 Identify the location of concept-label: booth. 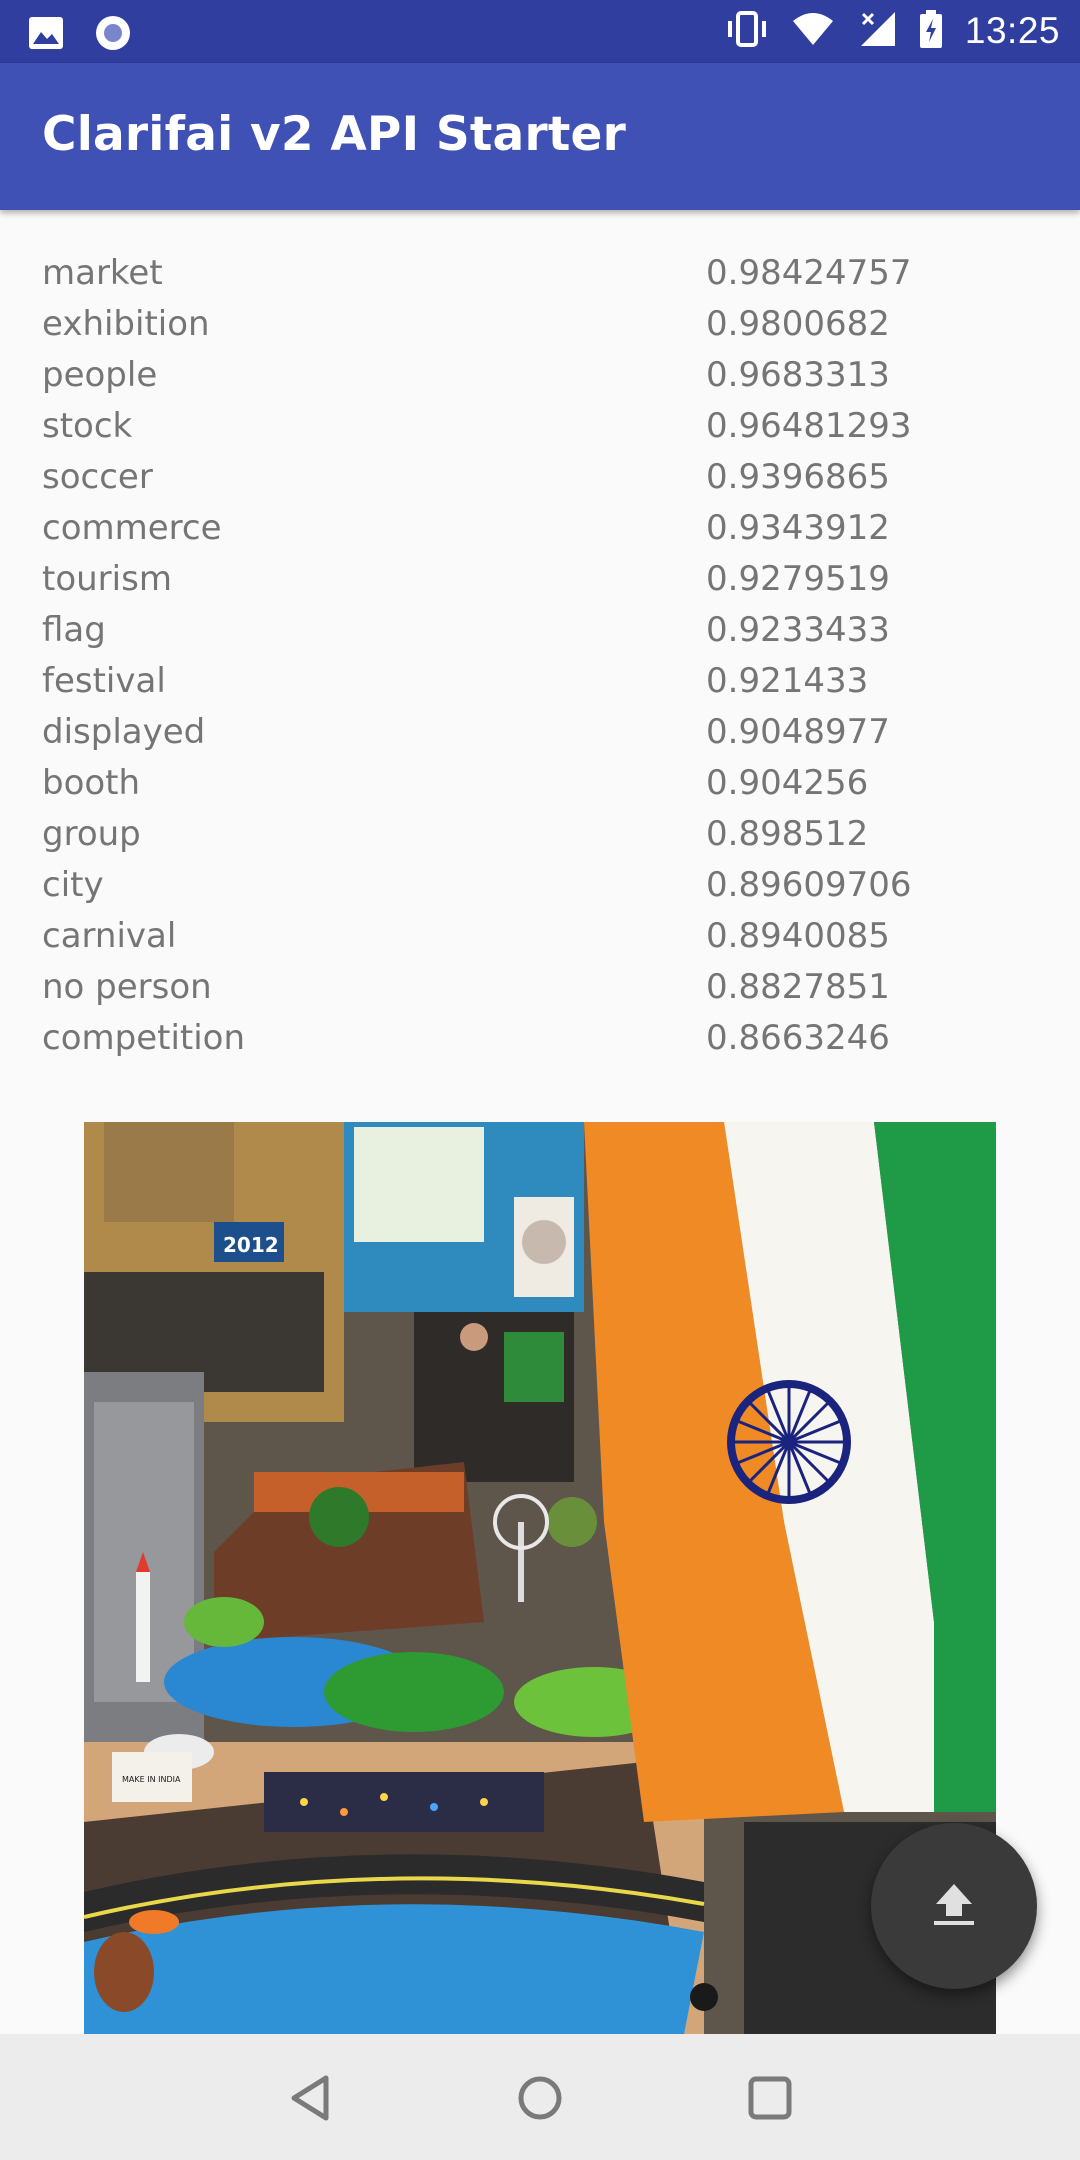
(91, 783).